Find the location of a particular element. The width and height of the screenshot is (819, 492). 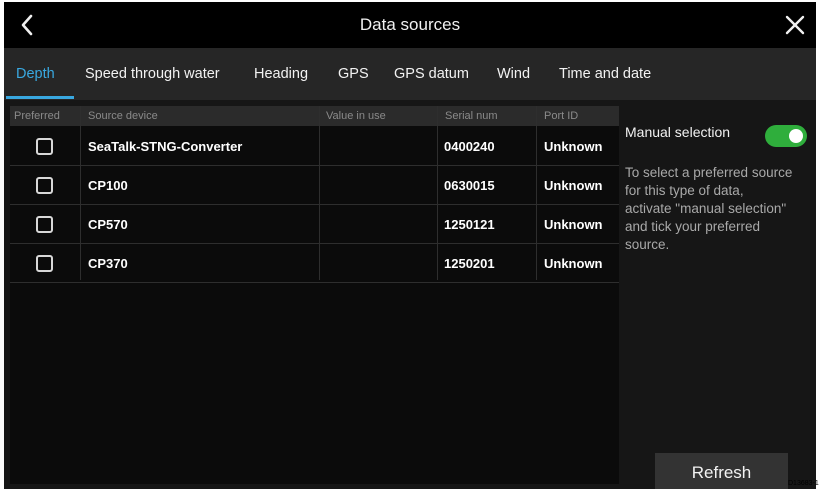

active-tab-indicator is located at coordinates (40, 97).